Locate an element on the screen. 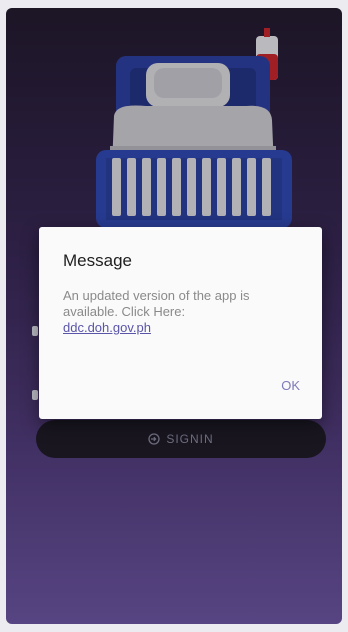 The height and width of the screenshot is (632, 348). ok-button: OK is located at coordinates (290, 385).